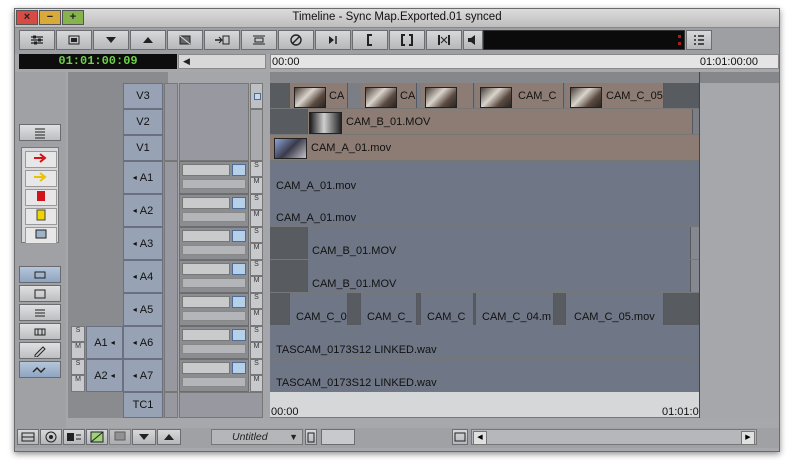 The image size is (792, 470). What do you see at coordinates (78, 334) in the screenshot?
I see `source-solo-a1: S` at bounding box center [78, 334].